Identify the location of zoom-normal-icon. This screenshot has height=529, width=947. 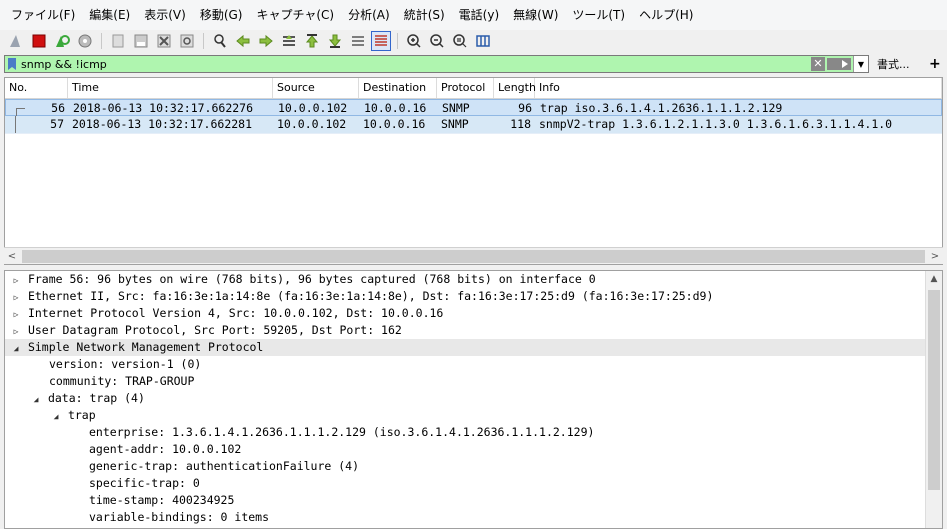
(460, 41).